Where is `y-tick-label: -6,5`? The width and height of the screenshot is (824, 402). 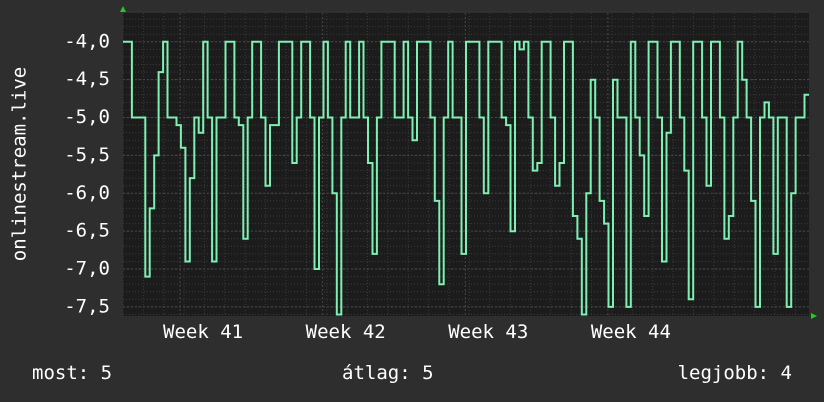
y-tick-label: -6,5 is located at coordinates (87, 231).